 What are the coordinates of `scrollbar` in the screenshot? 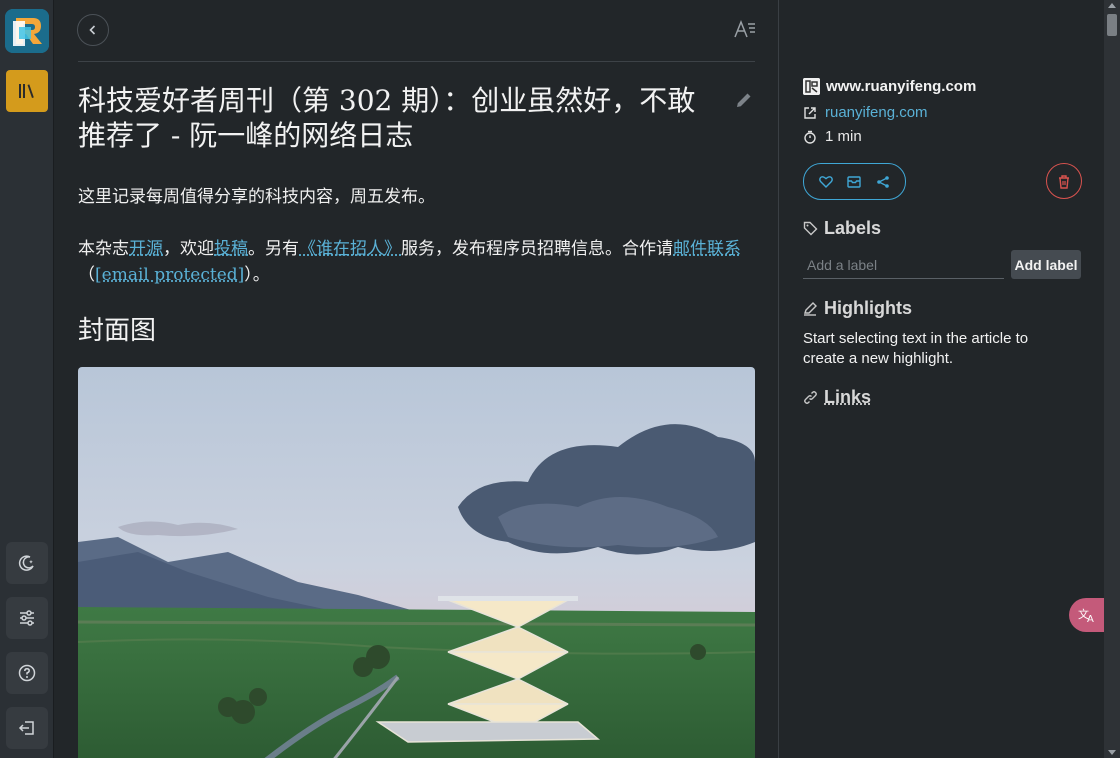 It's located at (1112, 379).